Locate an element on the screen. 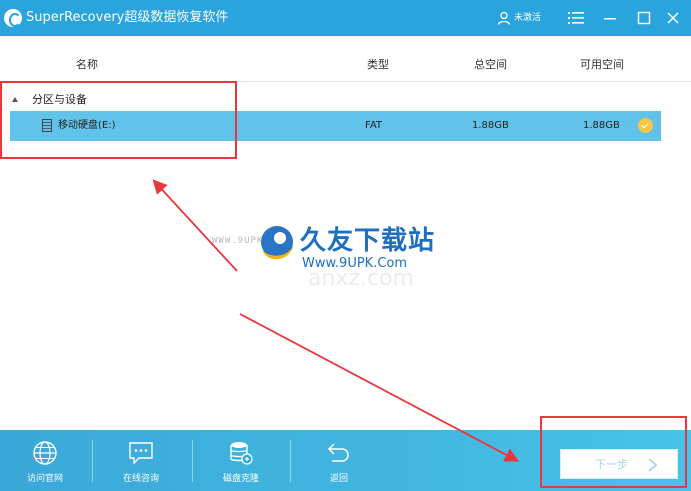 Image resolution: width=691 pixels, height=491 pixels. back-button: 返回 is located at coordinates (339, 460).